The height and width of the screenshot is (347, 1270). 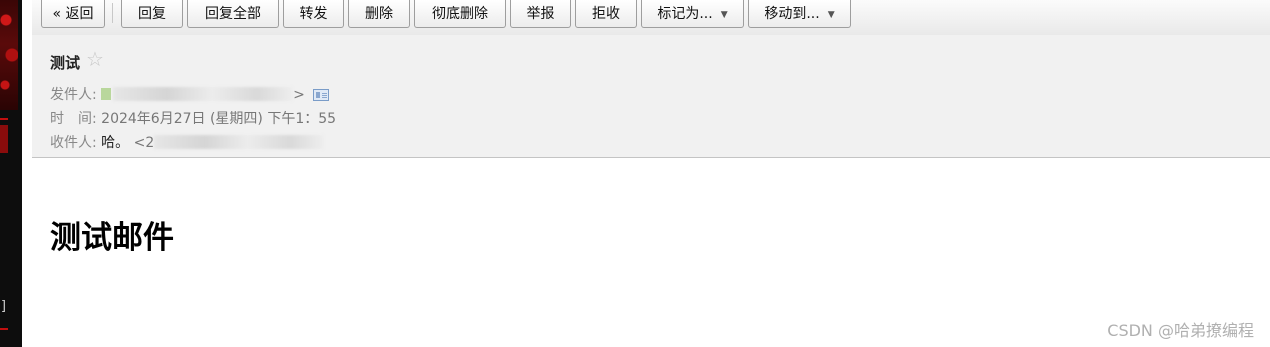 What do you see at coordinates (1180, 330) in the screenshot?
I see `watermark: CSDN @哈弟撩编程` at bounding box center [1180, 330].